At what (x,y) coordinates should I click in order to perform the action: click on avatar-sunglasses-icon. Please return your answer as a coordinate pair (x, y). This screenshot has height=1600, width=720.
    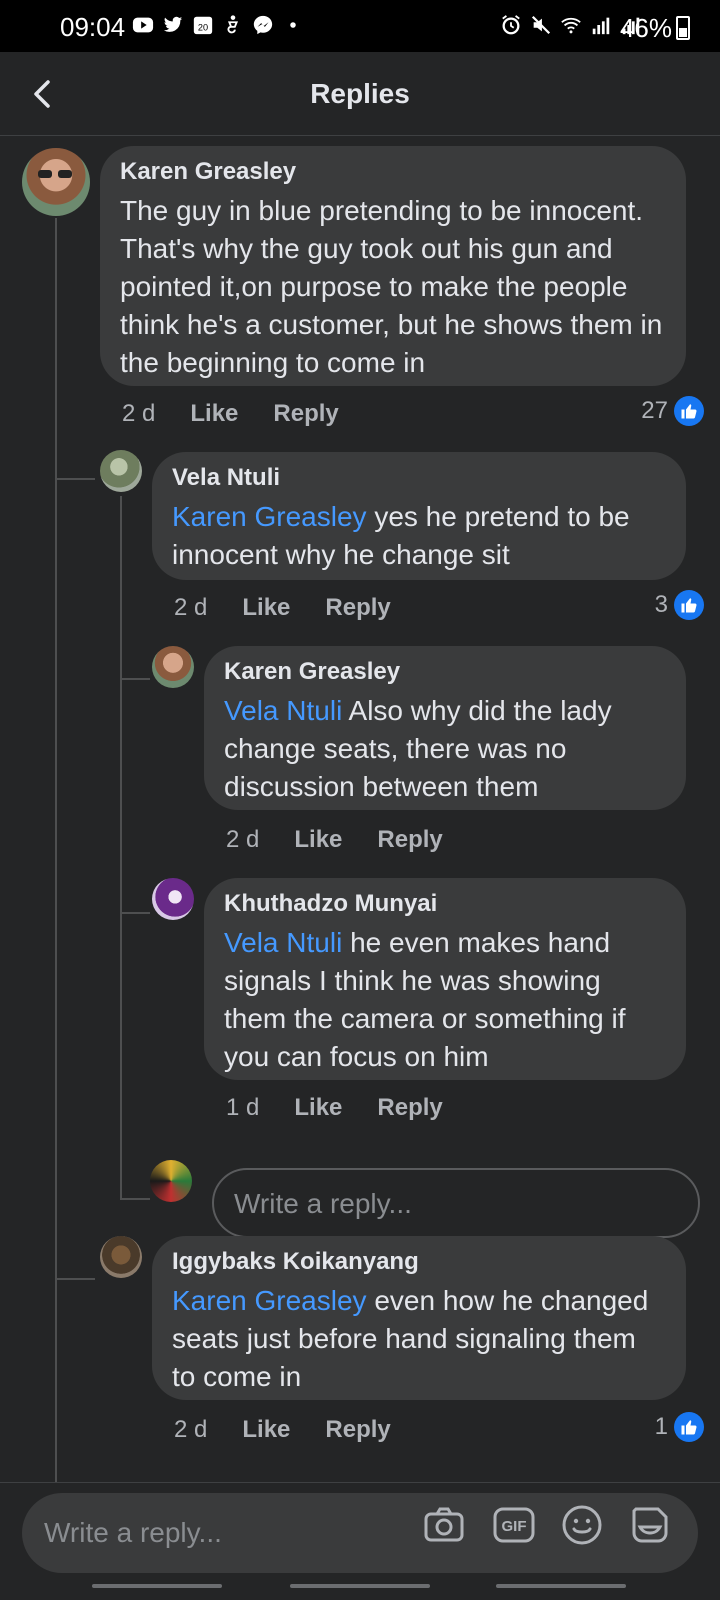
    Looking at the image, I should click on (55, 174).